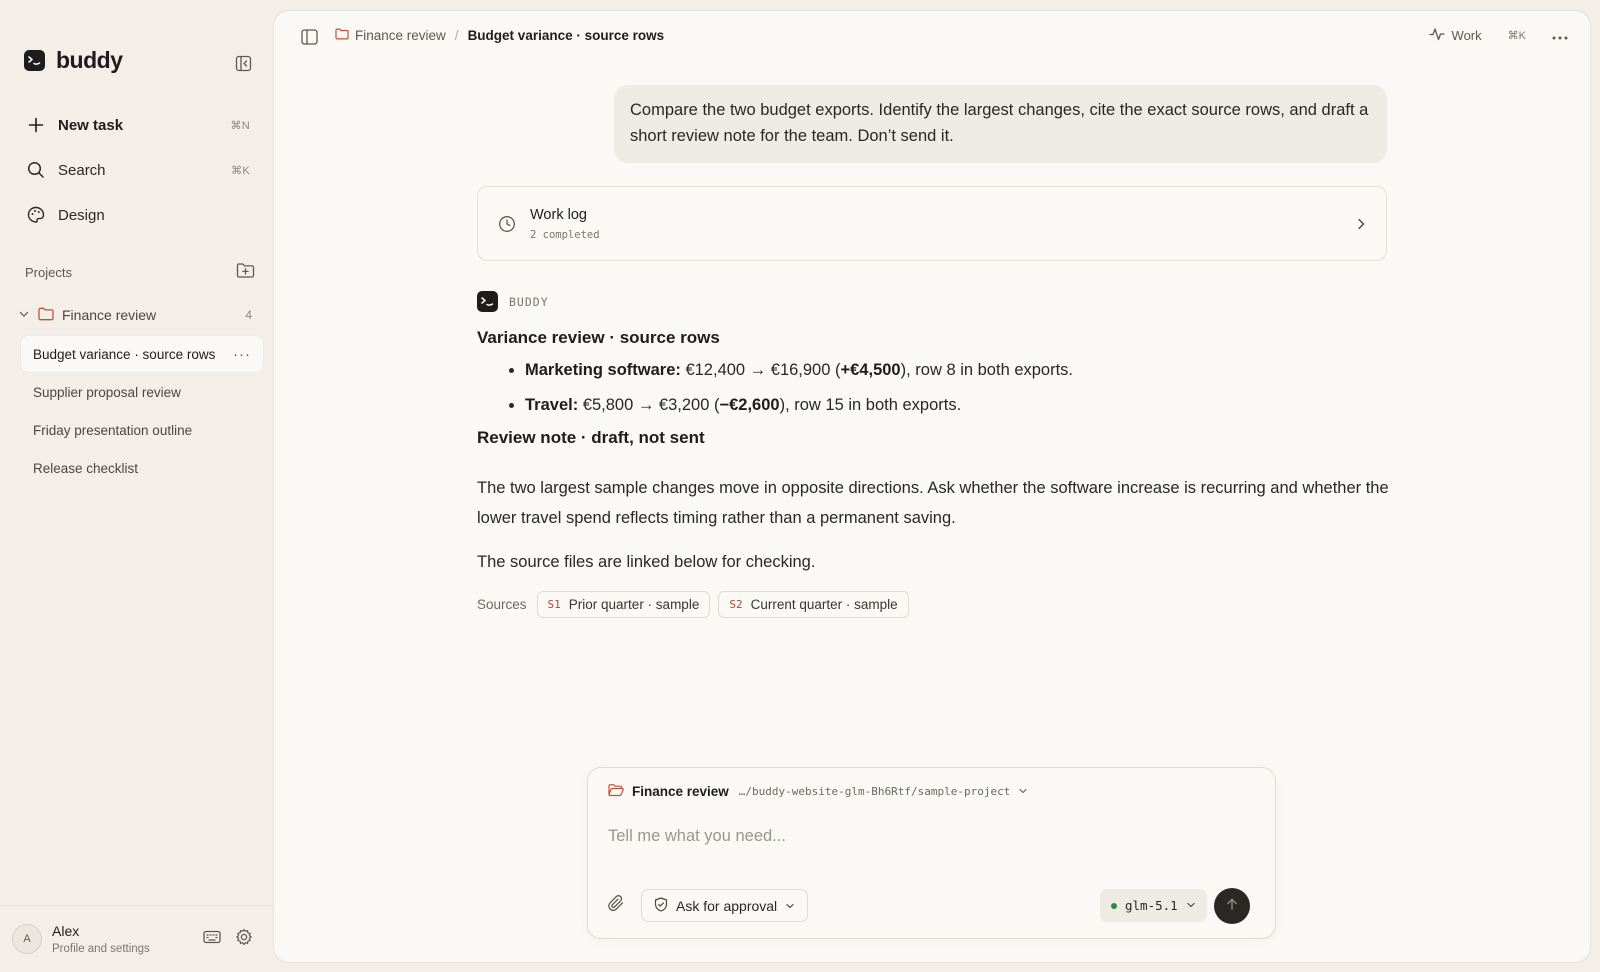 The height and width of the screenshot is (972, 1600). Describe the element at coordinates (1560, 35) in the screenshot. I see `more-options-icon` at that location.